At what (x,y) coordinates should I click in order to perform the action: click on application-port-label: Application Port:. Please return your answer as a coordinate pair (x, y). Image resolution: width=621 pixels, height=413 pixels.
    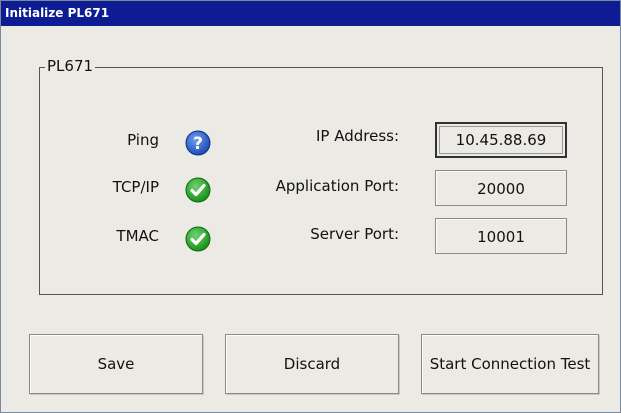
    Looking at the image, I should click on (337, 186).